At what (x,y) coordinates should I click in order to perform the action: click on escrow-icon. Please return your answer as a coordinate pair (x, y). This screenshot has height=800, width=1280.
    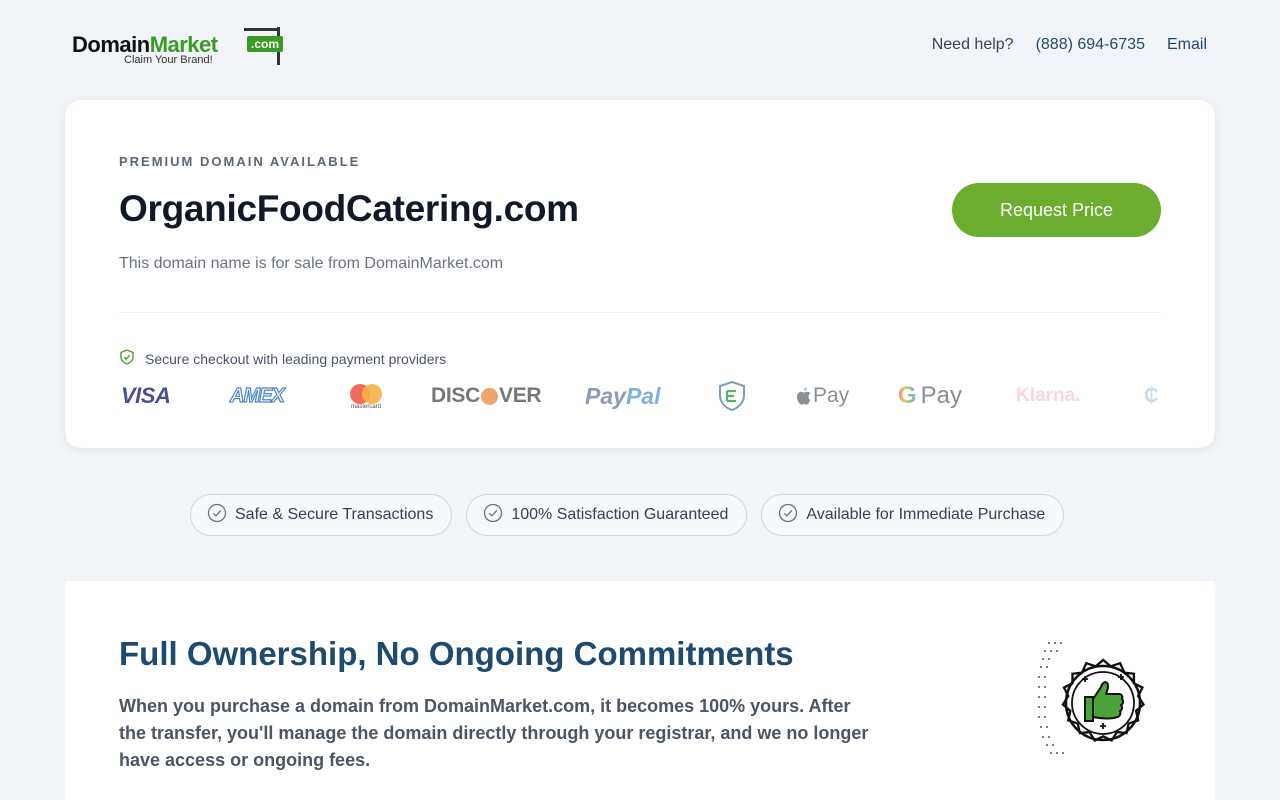
    Looking at the image, I should click on (732, 396).